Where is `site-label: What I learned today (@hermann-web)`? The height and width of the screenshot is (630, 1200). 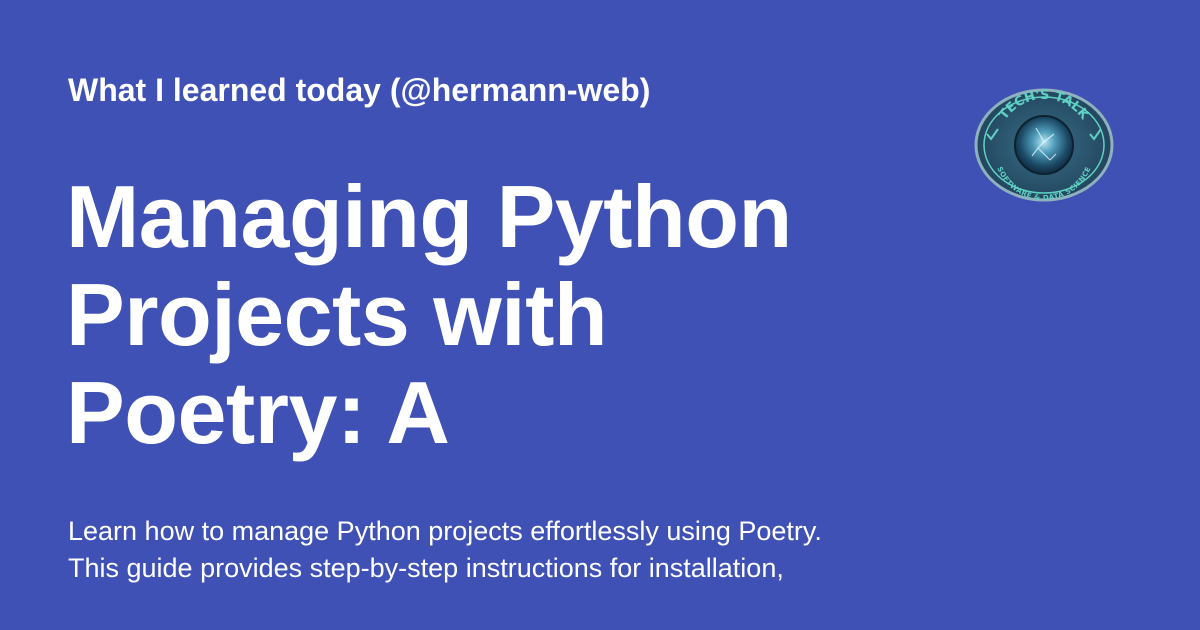 site-label: What I learned today (@hermann-web) is located at coordinates (359, 90).